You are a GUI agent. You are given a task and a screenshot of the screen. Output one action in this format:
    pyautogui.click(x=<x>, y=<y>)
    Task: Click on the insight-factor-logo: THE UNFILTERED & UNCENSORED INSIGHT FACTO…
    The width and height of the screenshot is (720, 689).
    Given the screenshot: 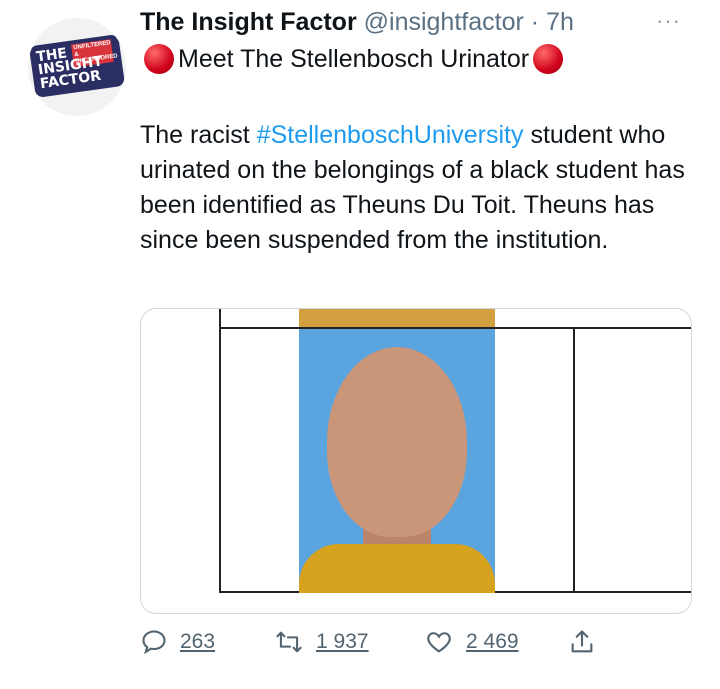 What is the action you would take?
    pyautogui.click(x=77, y=66)
    